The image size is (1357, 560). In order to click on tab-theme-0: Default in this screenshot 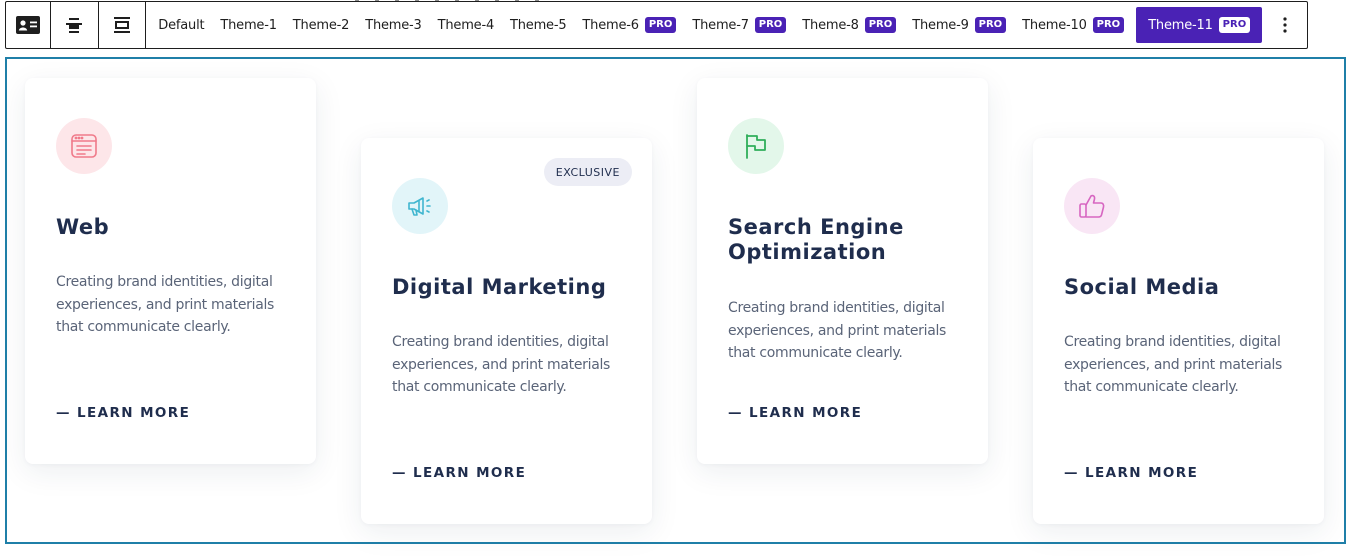, I will do `click(181, 25)`.